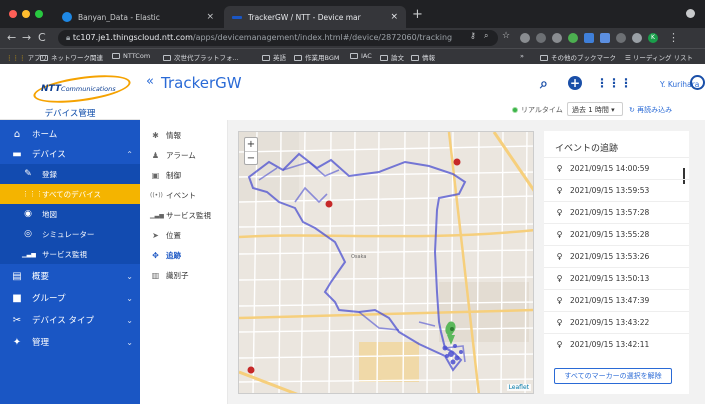  I want to click on sidebar-item-label: シミュレーター, so click(68, 234).